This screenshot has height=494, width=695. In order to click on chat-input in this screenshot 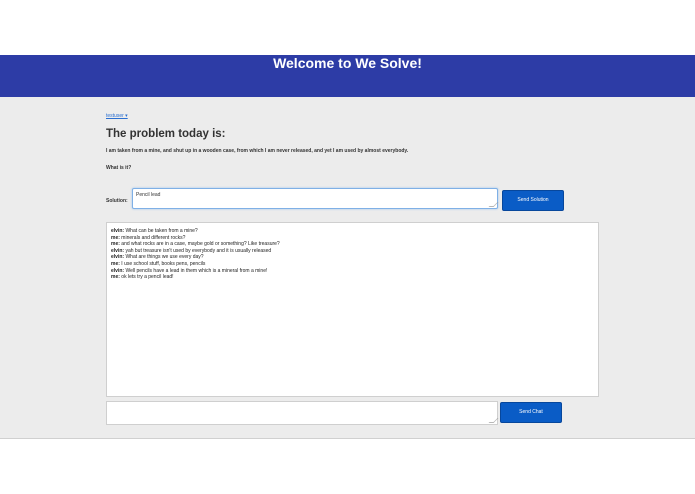, I will do `click(302, 413)`.